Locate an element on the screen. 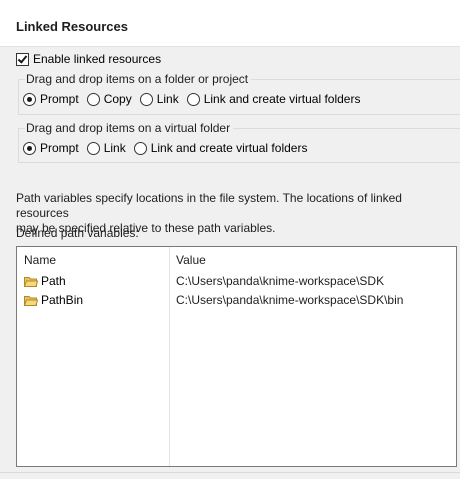 The image size is (460, 479). enable-linked-resources-checkbox: Enable linked resources is located at coordinates (88, 59).